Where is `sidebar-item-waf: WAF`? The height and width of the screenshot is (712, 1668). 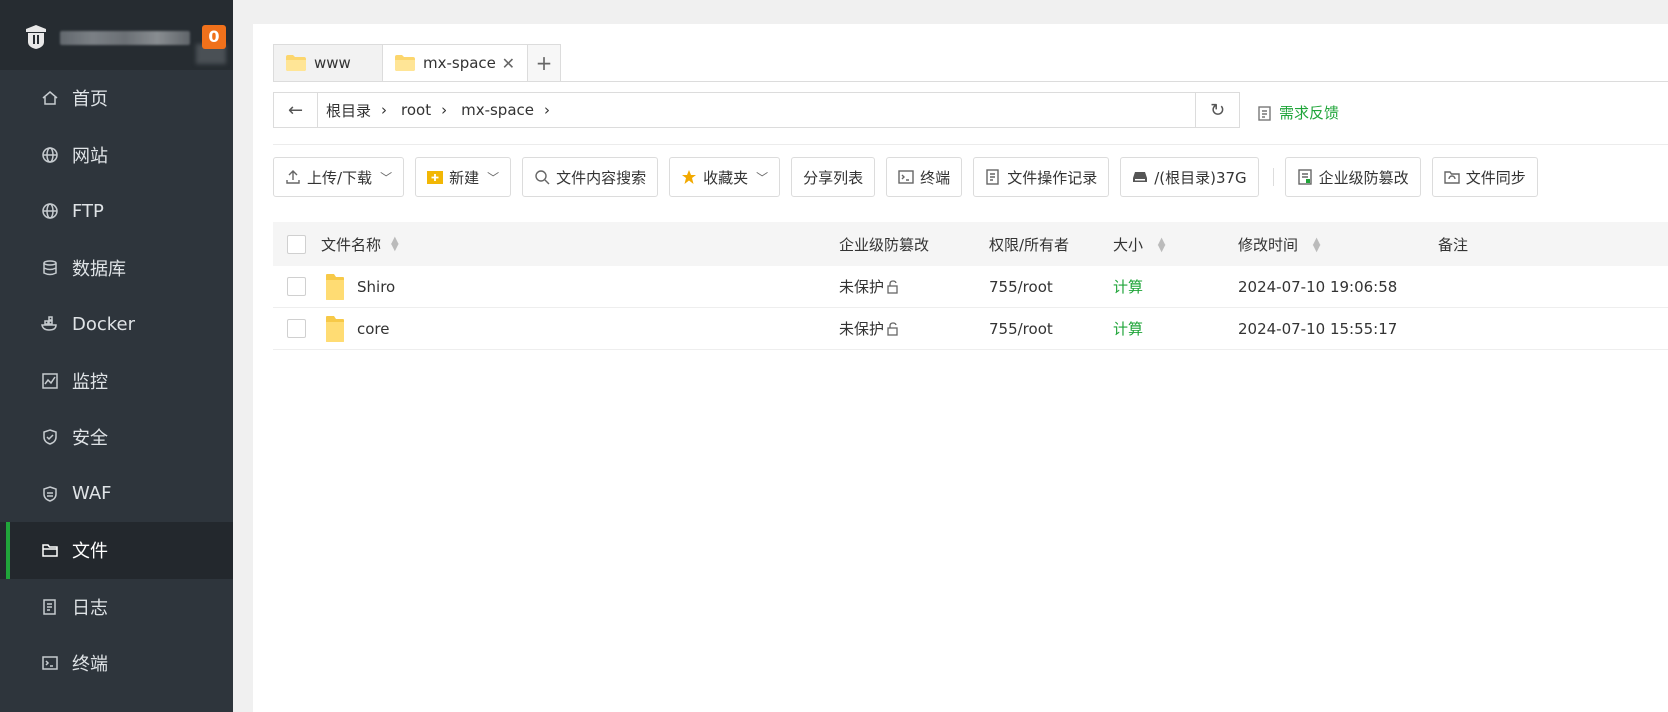 sidebar-item-waf: WAF is located at coordinates (116, 494).